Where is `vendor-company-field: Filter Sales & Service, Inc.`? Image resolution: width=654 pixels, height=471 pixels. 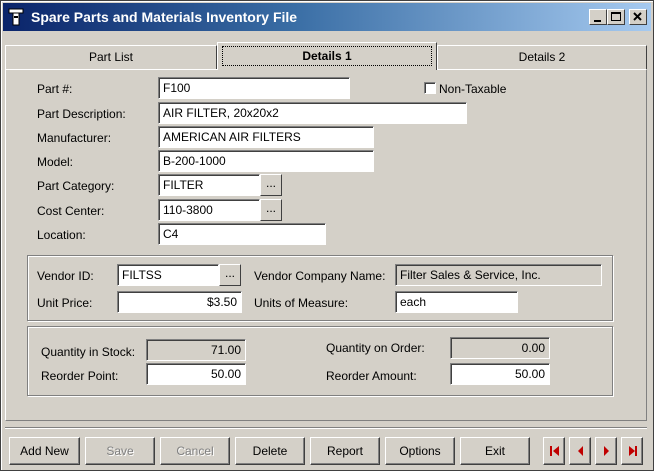
vendor-company-field: Filter Sales & Service, Inc. is located at coordinates (498, 275).